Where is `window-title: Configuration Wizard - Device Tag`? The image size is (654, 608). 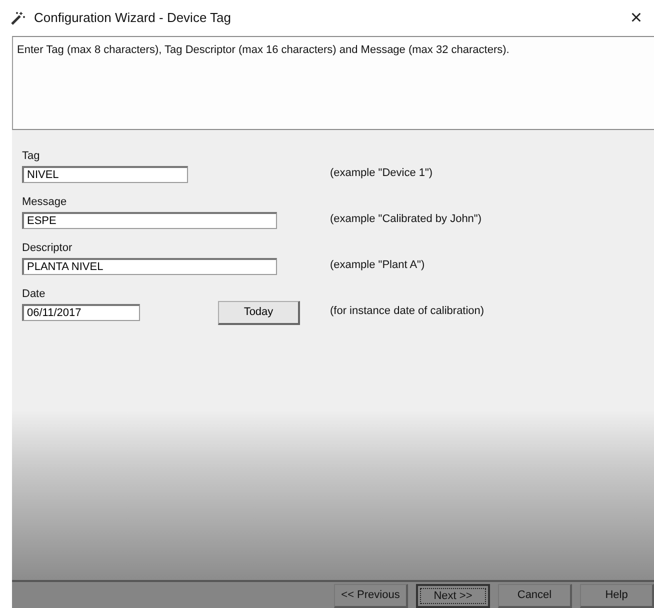 window-title: Configuration Wizard - Device Tag is located at coordinates (133, 18).